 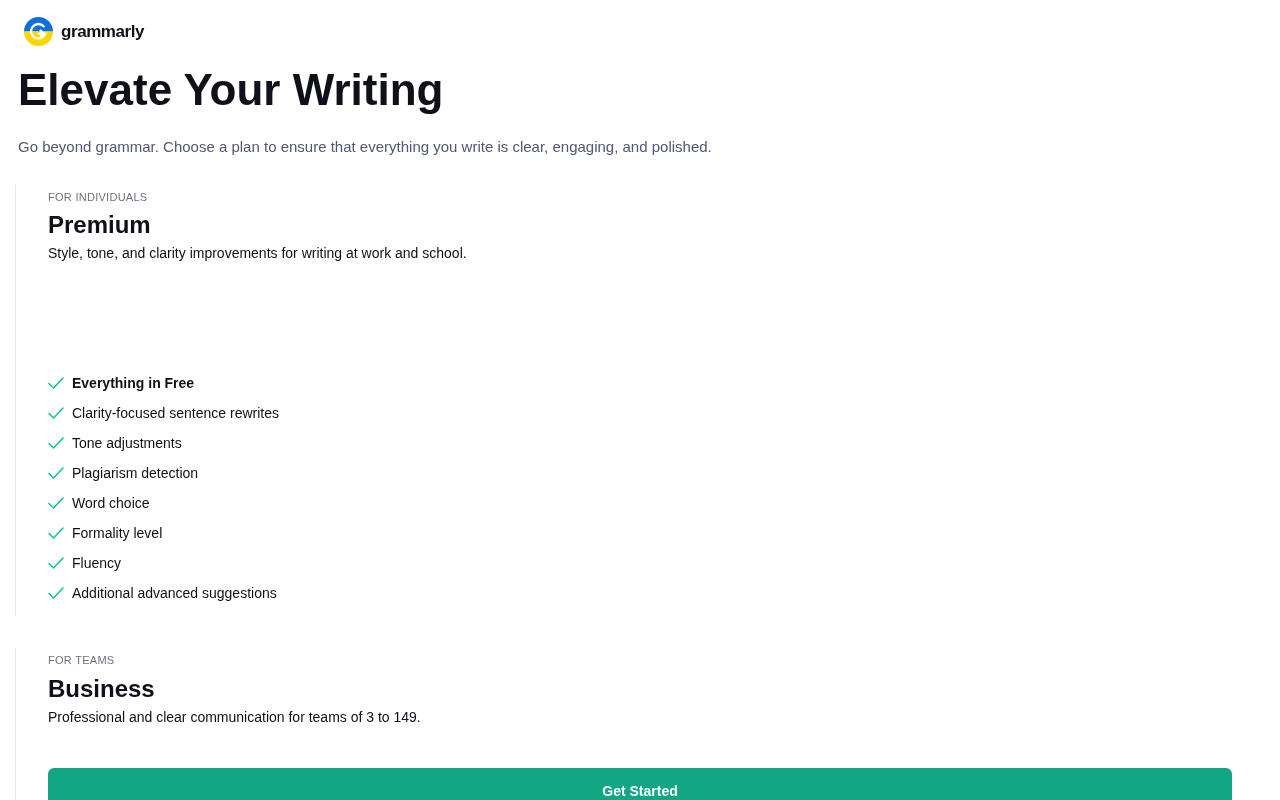 What do you see at coordinates (135, 473) in the screenshot?
I see `feature-item: Plagiarism detection` at bounding box center [135, 473].